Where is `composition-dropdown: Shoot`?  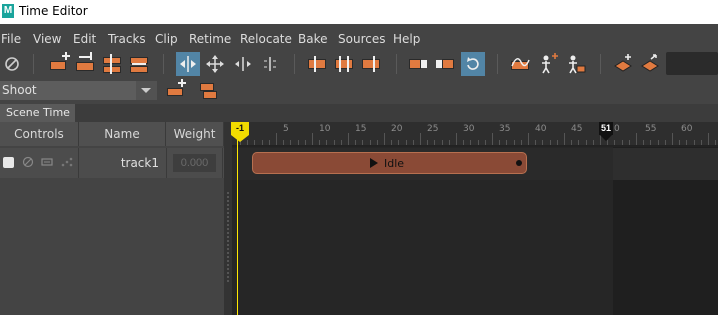 composition-dropdown: Shoot is located at coordinates (78, 90).